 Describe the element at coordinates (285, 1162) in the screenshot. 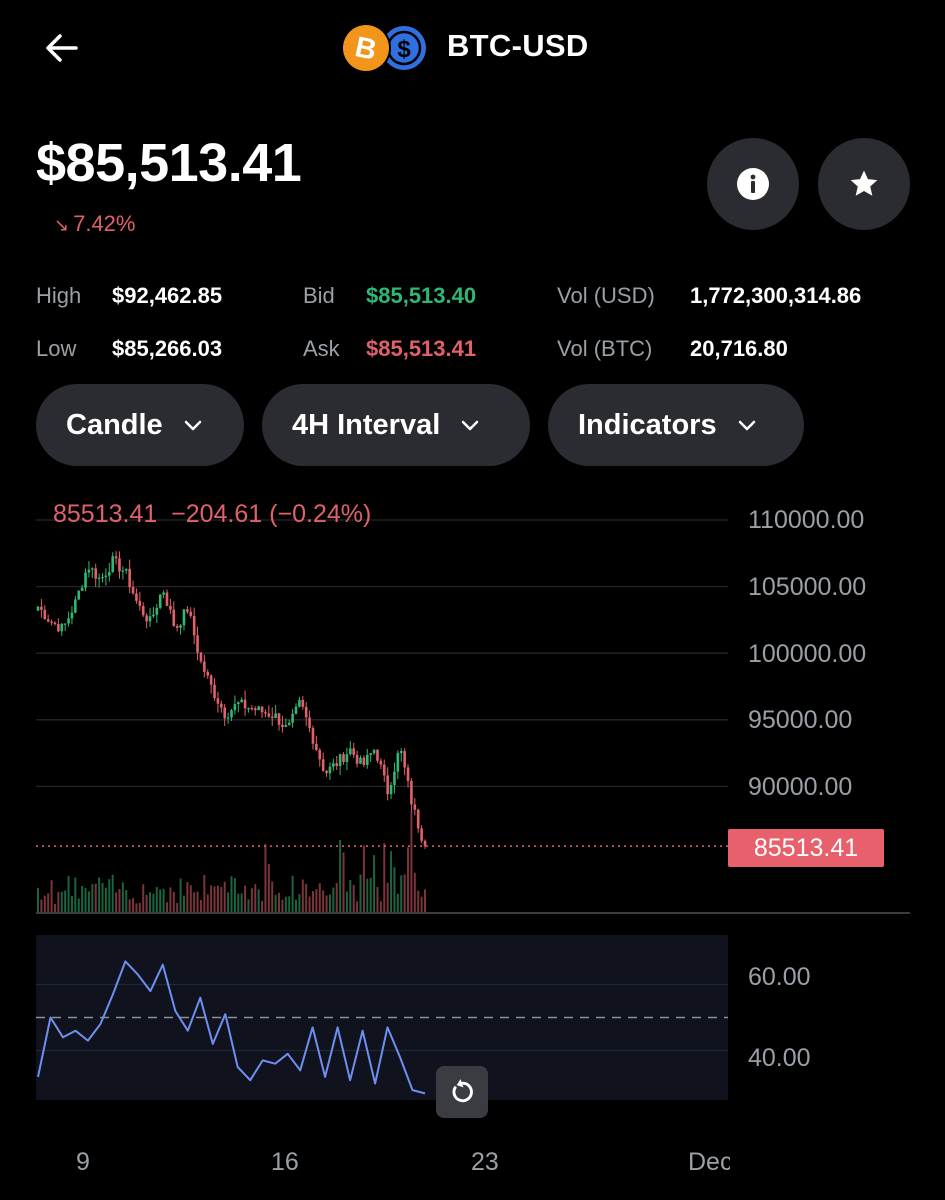

I see `x-axis-label: 16` at that location.